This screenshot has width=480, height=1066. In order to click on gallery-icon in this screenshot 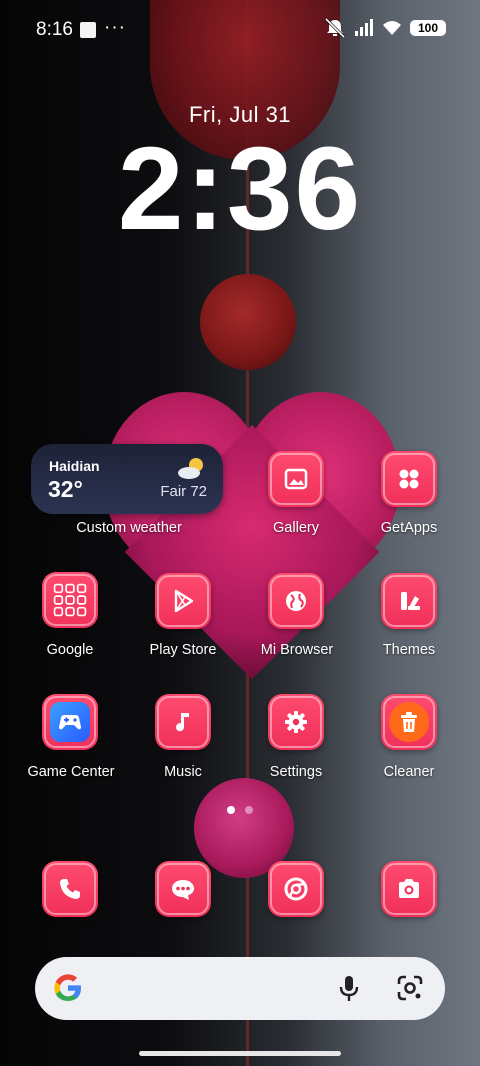, I will do `click(296, 479)`.